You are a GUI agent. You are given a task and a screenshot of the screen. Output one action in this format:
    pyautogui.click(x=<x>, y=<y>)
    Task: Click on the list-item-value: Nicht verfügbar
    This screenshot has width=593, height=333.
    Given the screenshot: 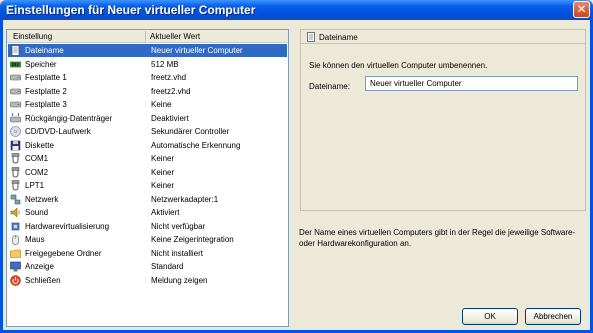 What is the action you would take?
    pyautogui.click(x=178, y=226)
    